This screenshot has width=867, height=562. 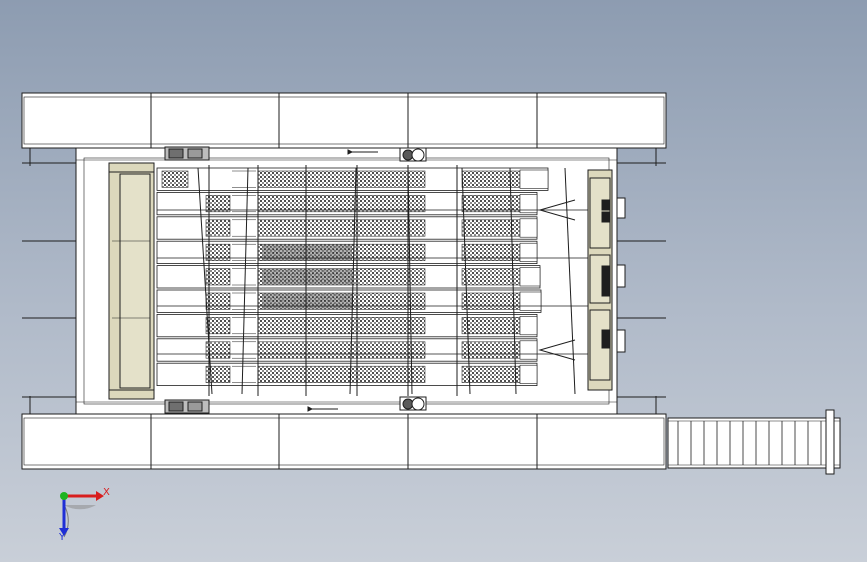 What do you see at coordinates (131, 281) in the screenshot?
I see `left-end-panel` at bounding box center [131, 281].